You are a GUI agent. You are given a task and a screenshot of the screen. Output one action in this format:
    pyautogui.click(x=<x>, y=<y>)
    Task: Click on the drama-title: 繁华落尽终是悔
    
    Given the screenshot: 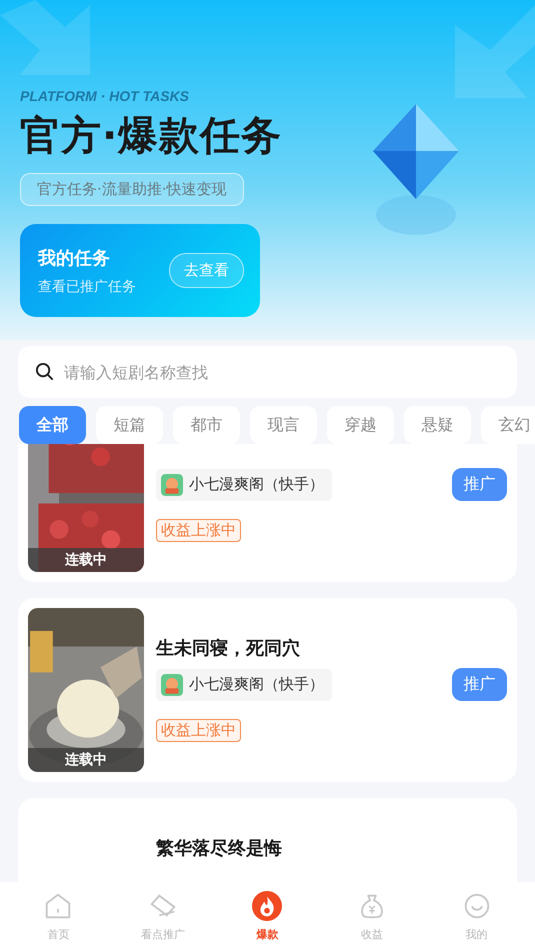 What is the action you would take?
    pyautogui.click(x=219, y=849)
    